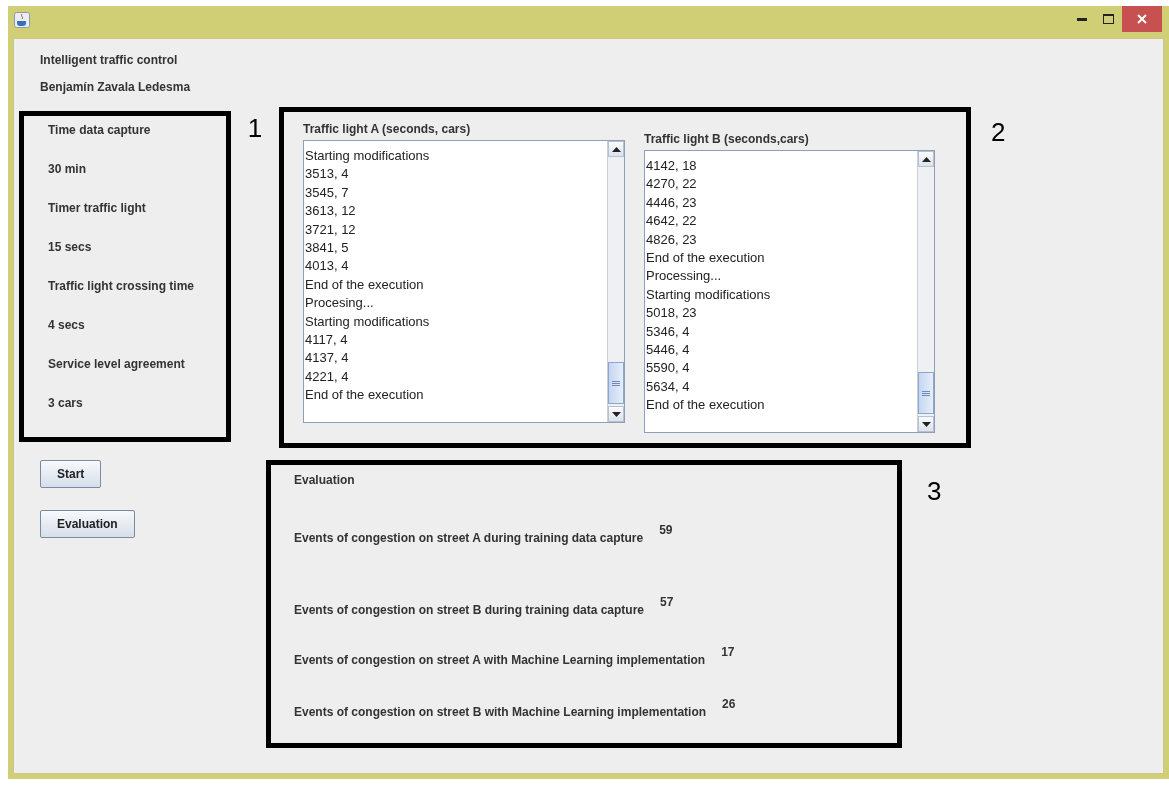 This screenshot has width=1169, height=785. I want to click on setting-text: 30 min, so click(67, 169).